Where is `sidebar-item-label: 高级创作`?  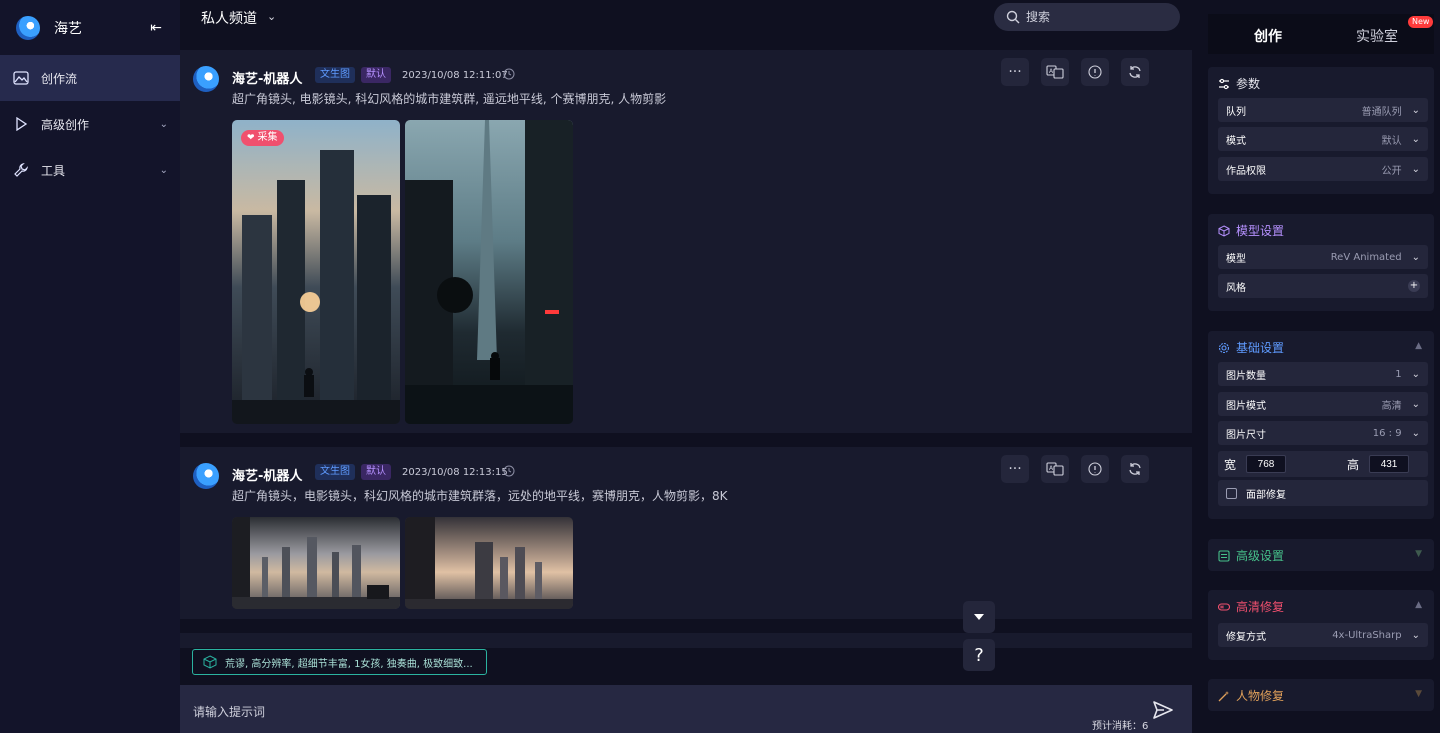 sidebar-item-label: 高级创作 is located at coordinates (65, 124).